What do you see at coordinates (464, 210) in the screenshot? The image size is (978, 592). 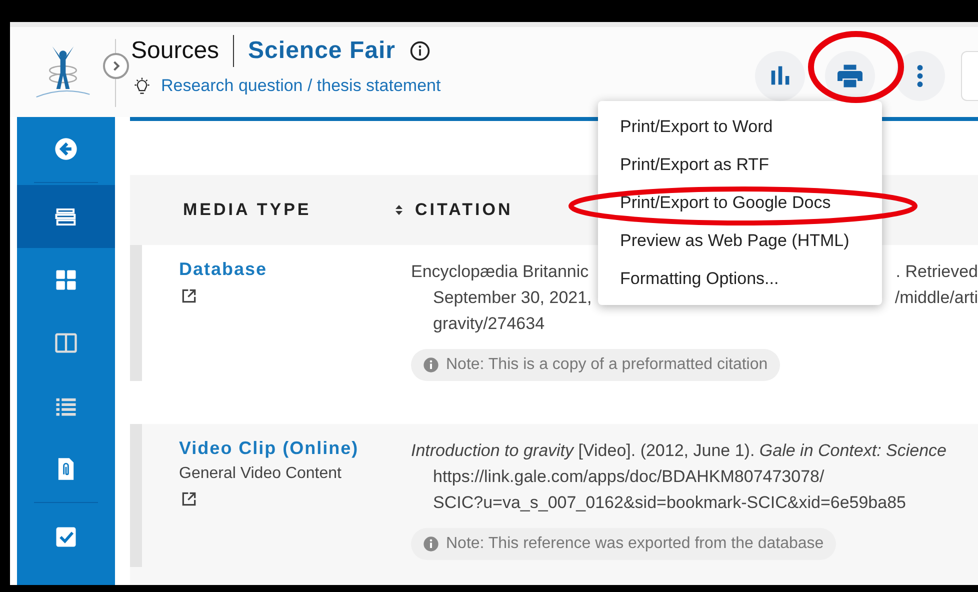 I see `column-header: CITATION` at bounding box center [464, 210].